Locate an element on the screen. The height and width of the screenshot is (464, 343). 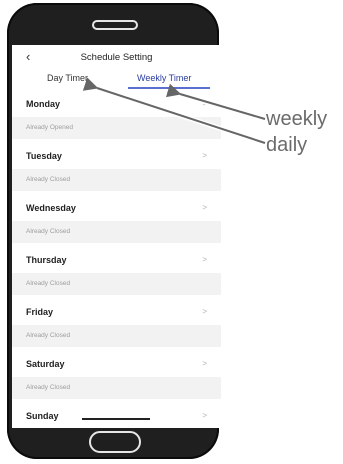
day-name: Friday is located at coordinates (40, 312).